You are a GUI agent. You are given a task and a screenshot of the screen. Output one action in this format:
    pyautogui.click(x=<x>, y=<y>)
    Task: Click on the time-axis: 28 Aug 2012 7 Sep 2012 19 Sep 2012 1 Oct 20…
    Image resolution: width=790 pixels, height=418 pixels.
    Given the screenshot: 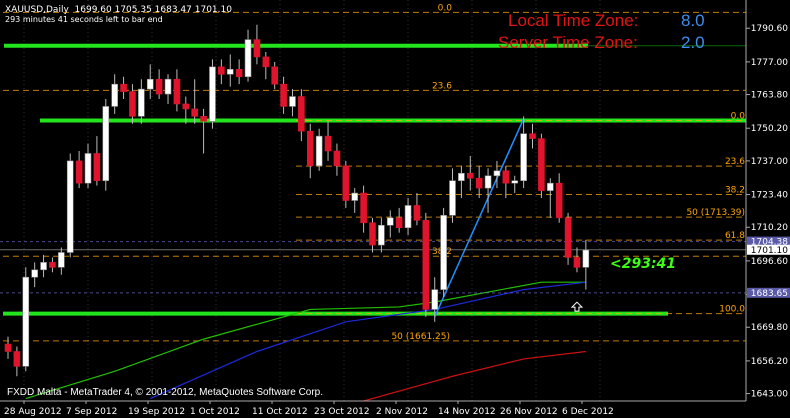 What is the action you would take?
    pyautogui.click(x=373, y=408)
    